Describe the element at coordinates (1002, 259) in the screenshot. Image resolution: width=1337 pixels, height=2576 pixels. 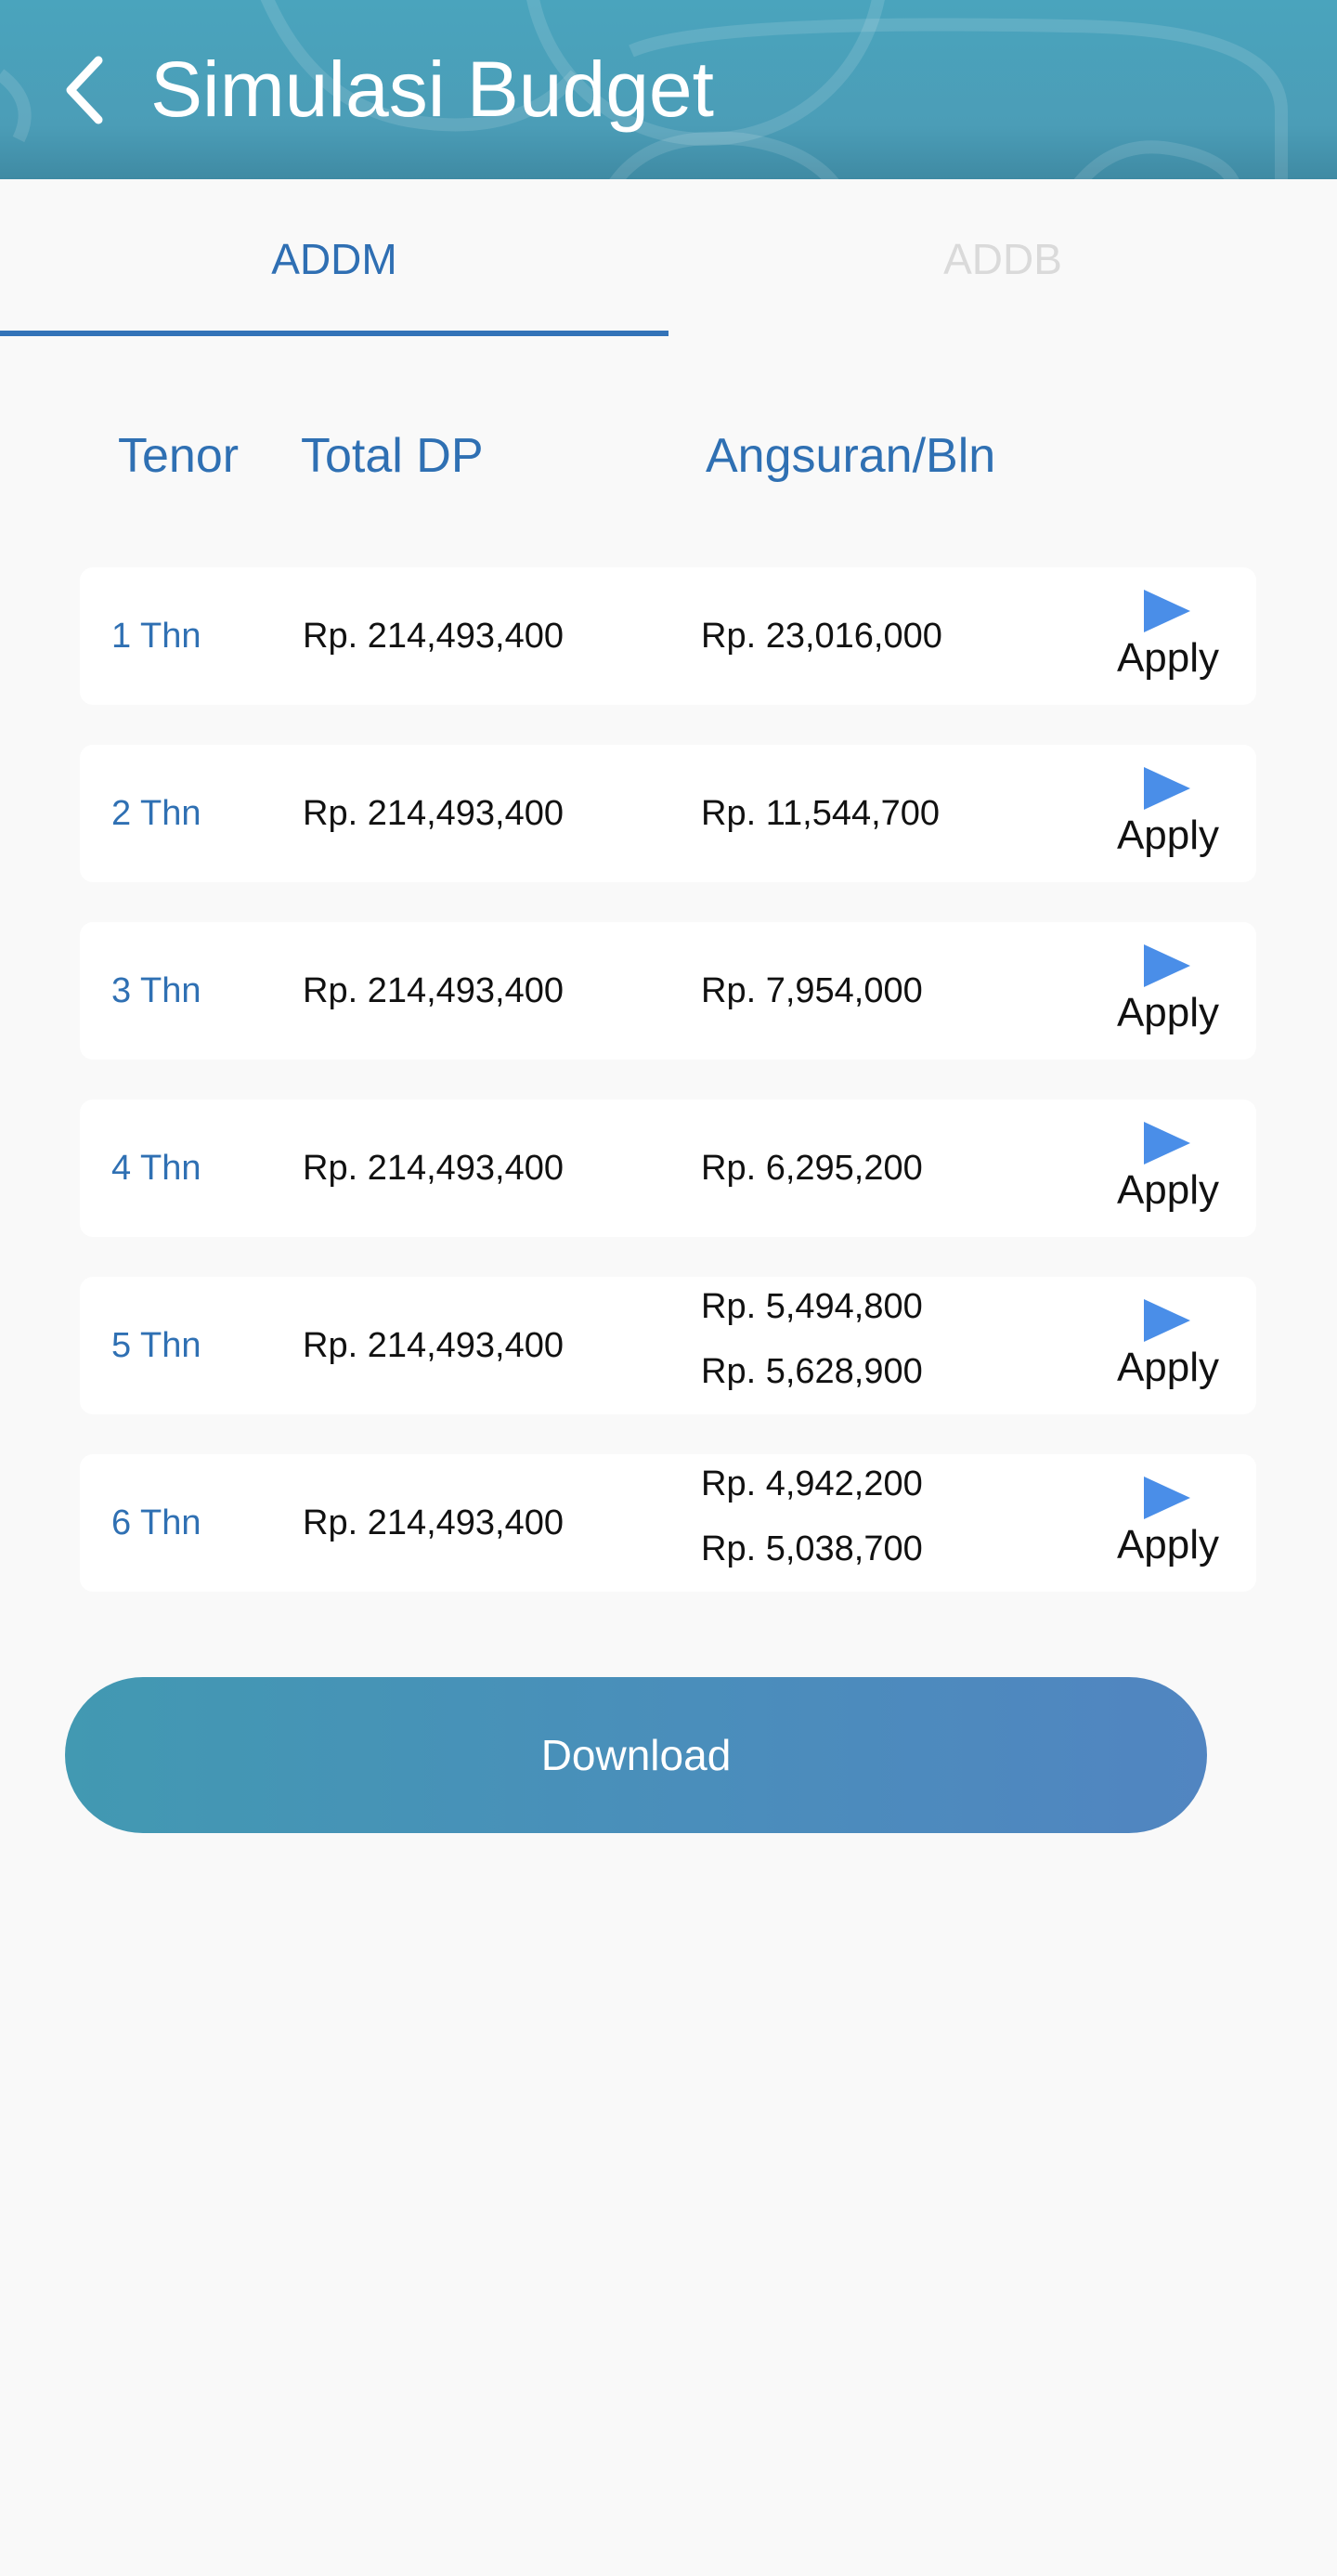
I see `tab-addb: ADDB` at that location.